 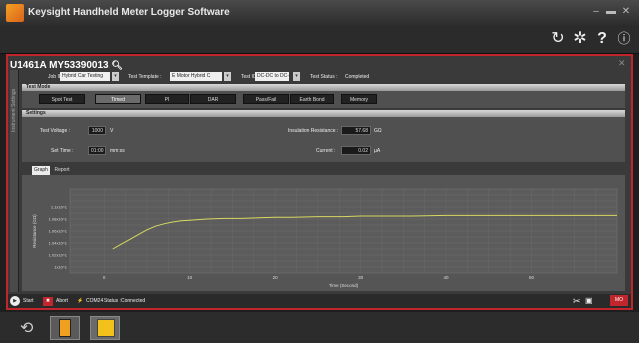 What do you see at coordinates (357, 77) in the screenshot?
I see `test-status-value: Completed` at bounding box center [357, 77].